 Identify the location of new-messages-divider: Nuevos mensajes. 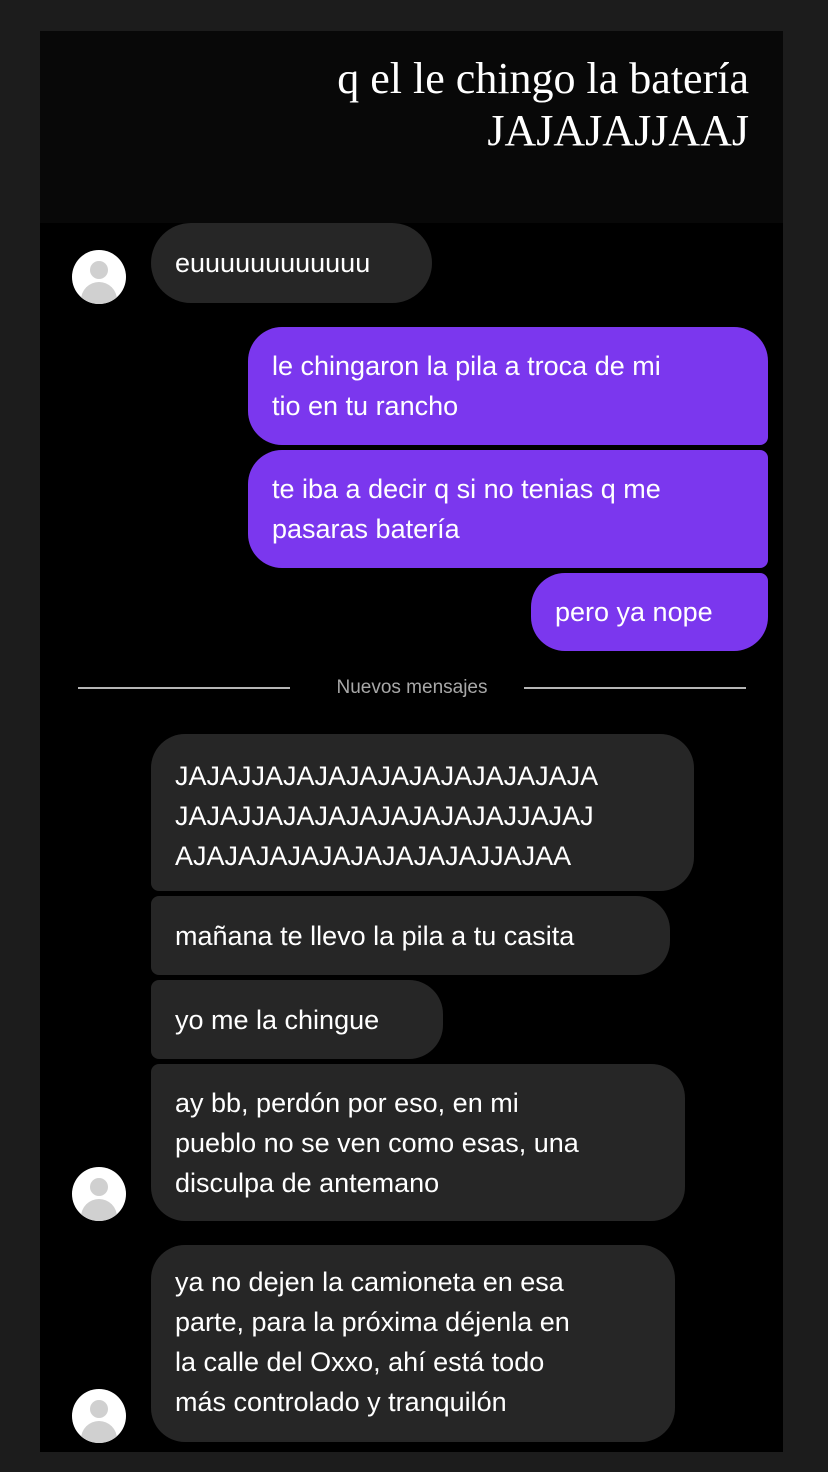
(411, 688).